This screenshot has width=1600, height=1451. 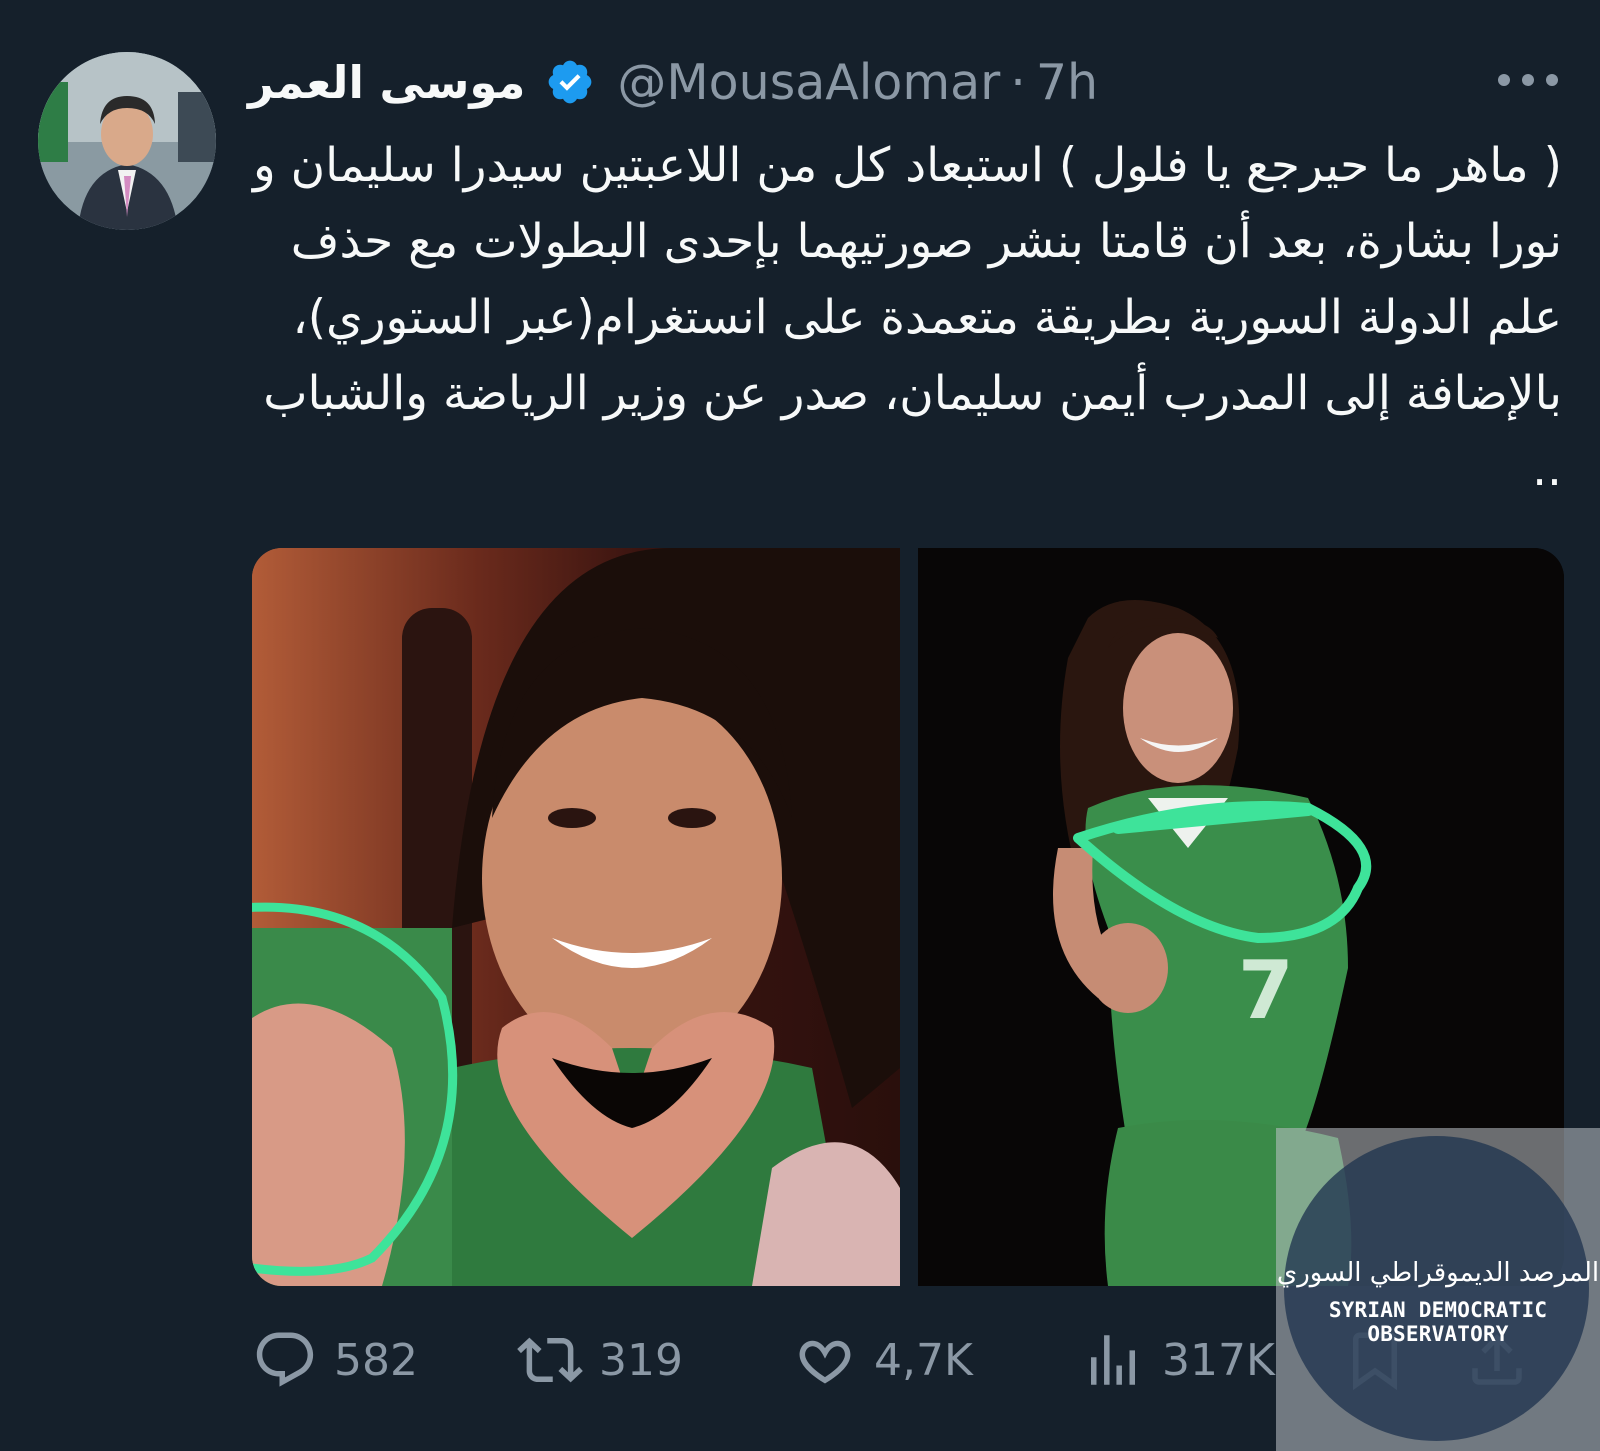 What do you see at coordinates (1113, 1360) in the screenshot?
I see `views-chart-icon` at bounding box center [1113, 1360].